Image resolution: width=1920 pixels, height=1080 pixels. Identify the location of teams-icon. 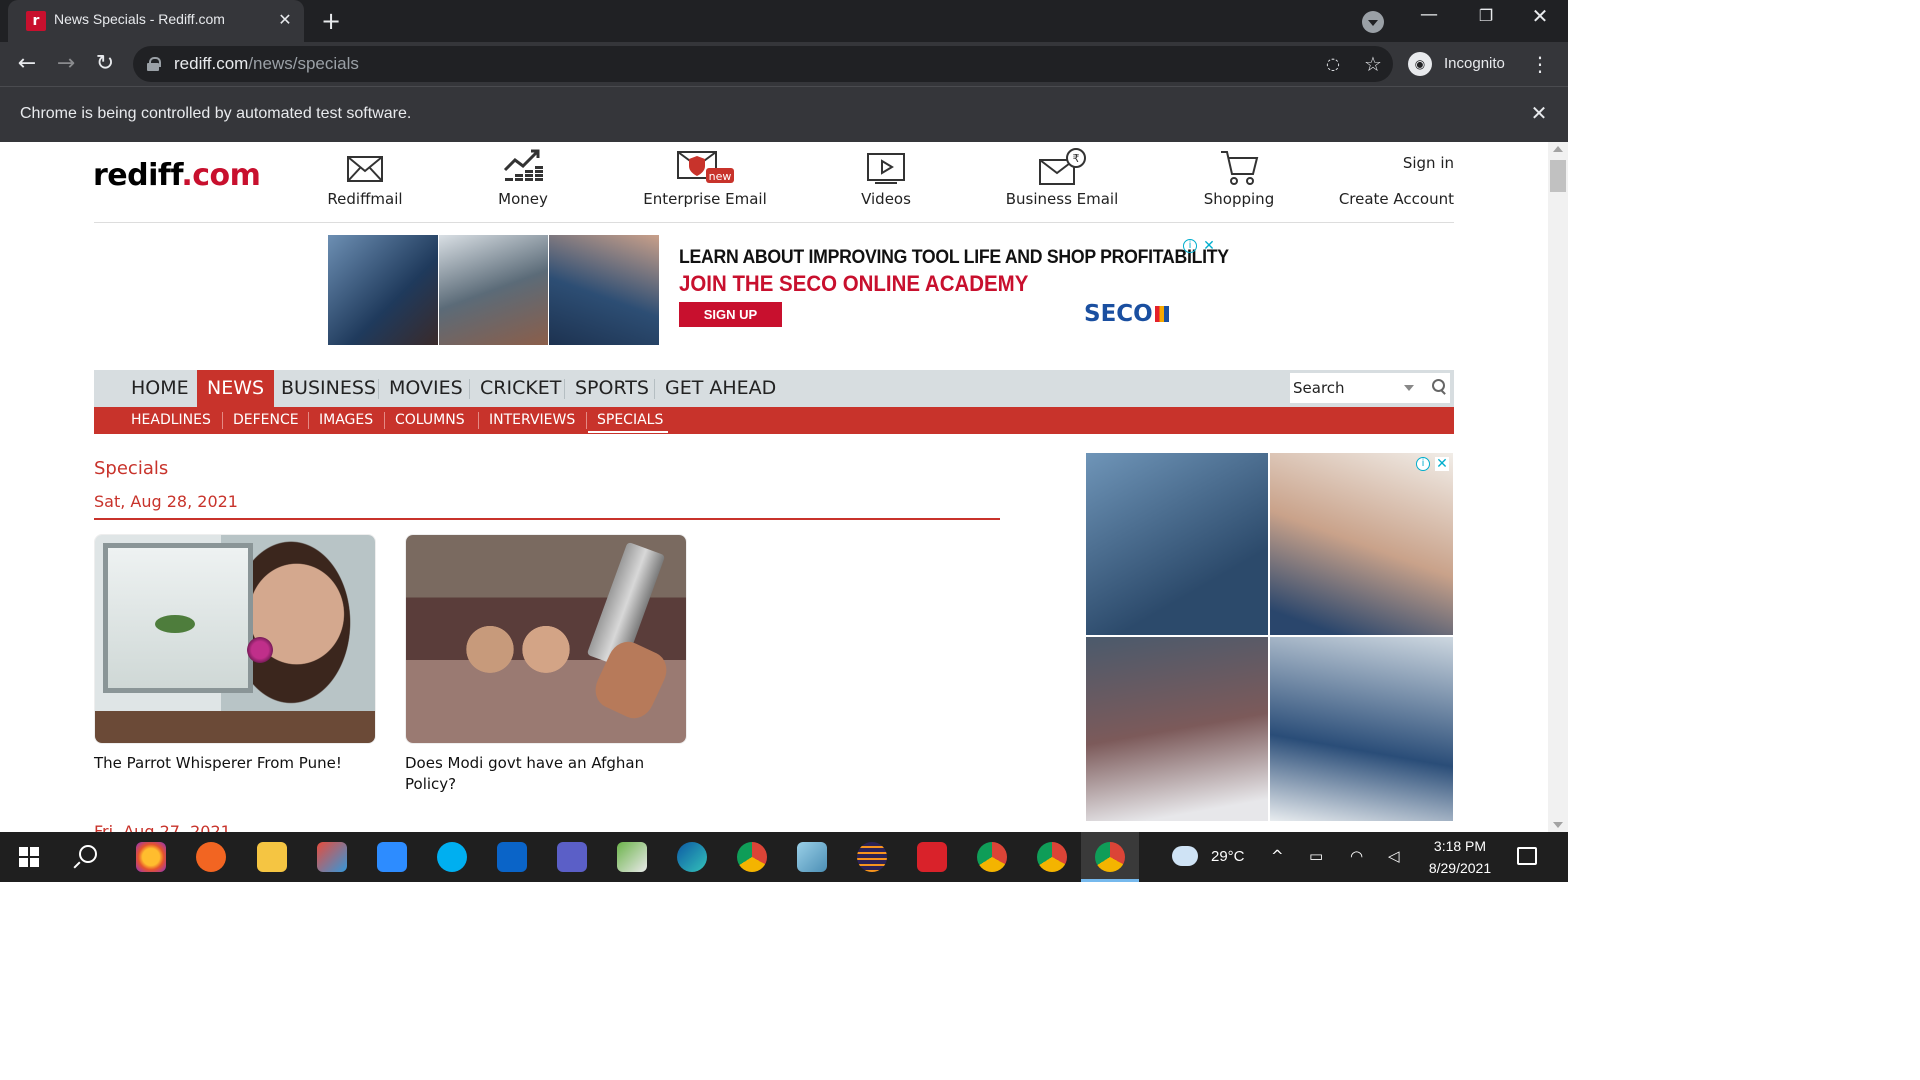
(572, 857).